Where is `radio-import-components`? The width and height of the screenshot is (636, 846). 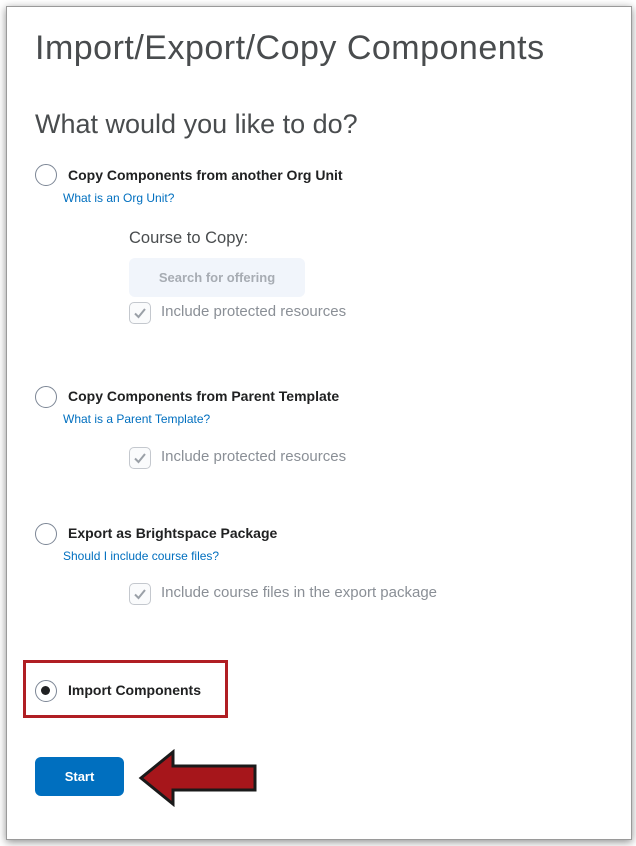
radio-import-components is located at coordinates (46, 691).